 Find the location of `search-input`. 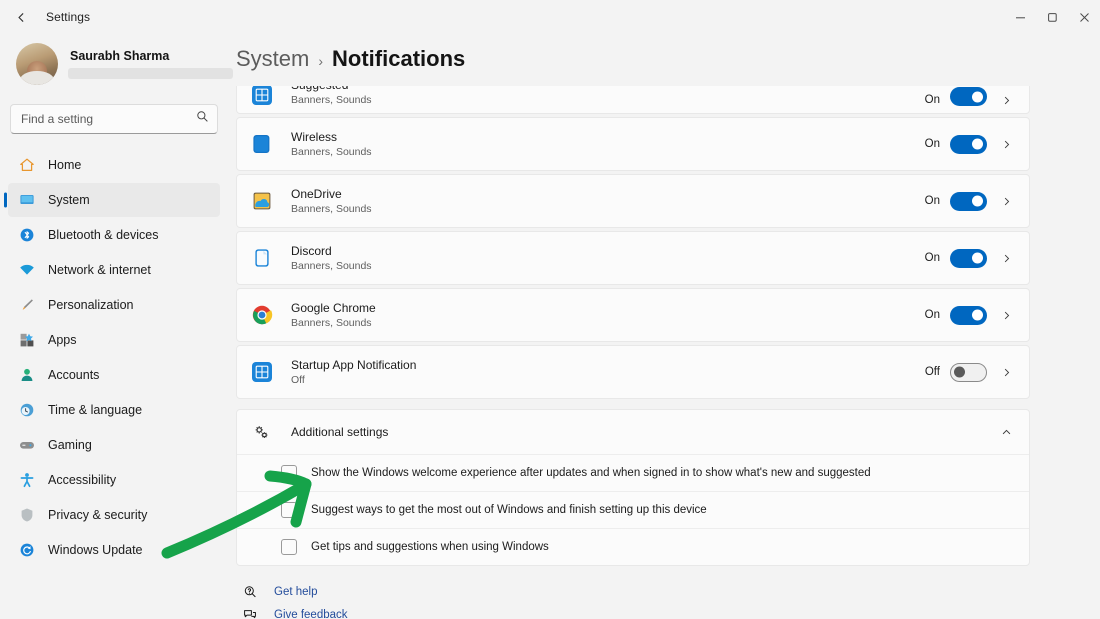

search-input is located at coordinates (114, 119).